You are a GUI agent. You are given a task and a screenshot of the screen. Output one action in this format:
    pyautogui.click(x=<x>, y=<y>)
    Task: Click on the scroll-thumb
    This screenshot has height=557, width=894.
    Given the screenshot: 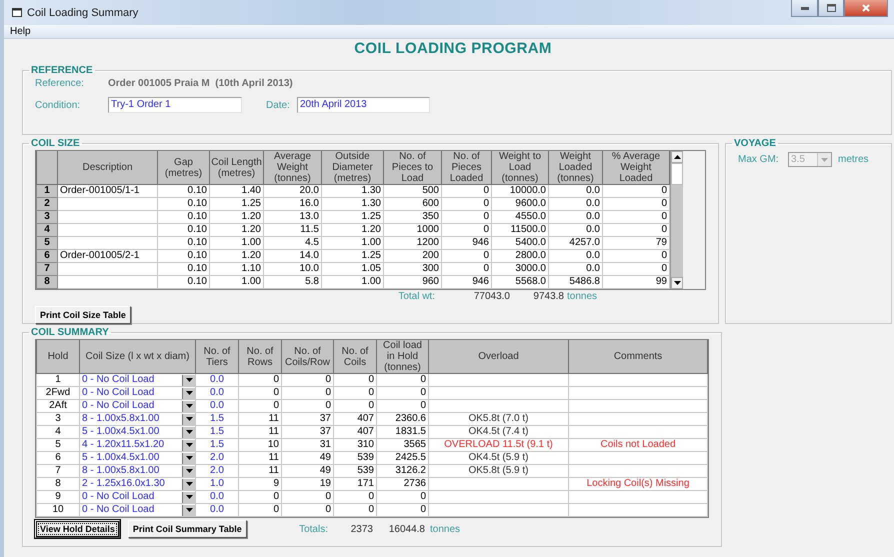 What is the action you would take?
    pyautogui.click(x=677, y=174)
    